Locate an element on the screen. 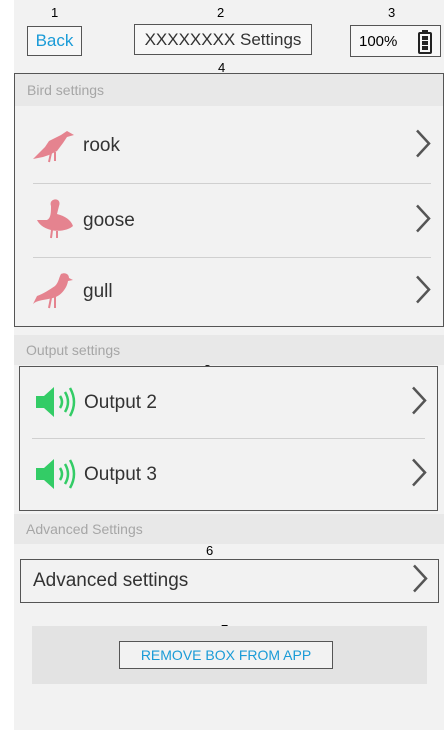 The image size is (444, 730). output-settings-header-label: Output settings is located at coordinates (73, 350).